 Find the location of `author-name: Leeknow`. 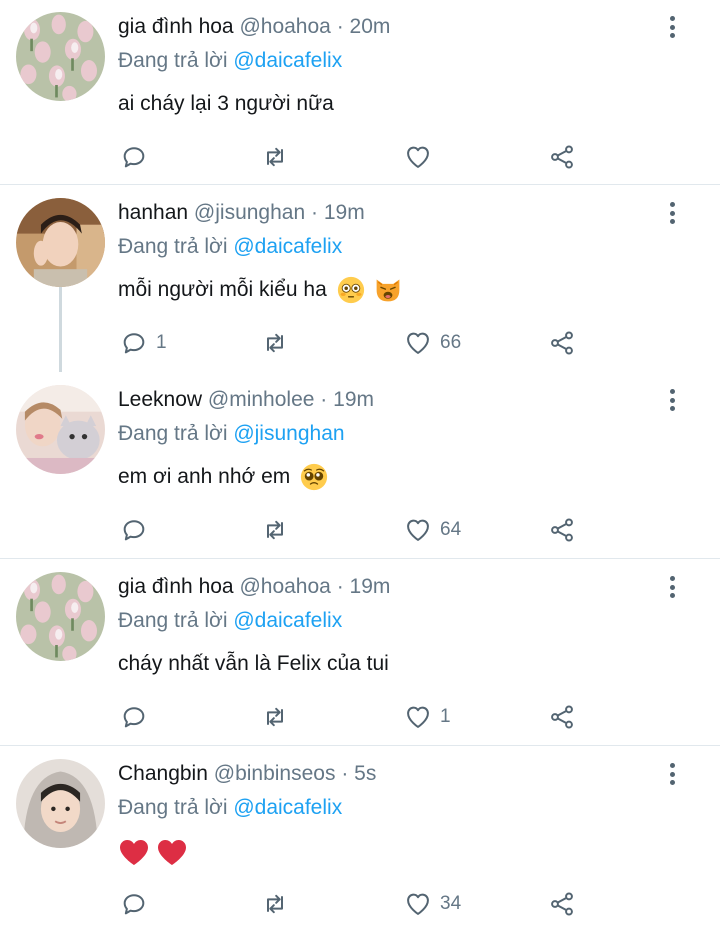

author-name: Leeknow is located at coordinates (160, 399).